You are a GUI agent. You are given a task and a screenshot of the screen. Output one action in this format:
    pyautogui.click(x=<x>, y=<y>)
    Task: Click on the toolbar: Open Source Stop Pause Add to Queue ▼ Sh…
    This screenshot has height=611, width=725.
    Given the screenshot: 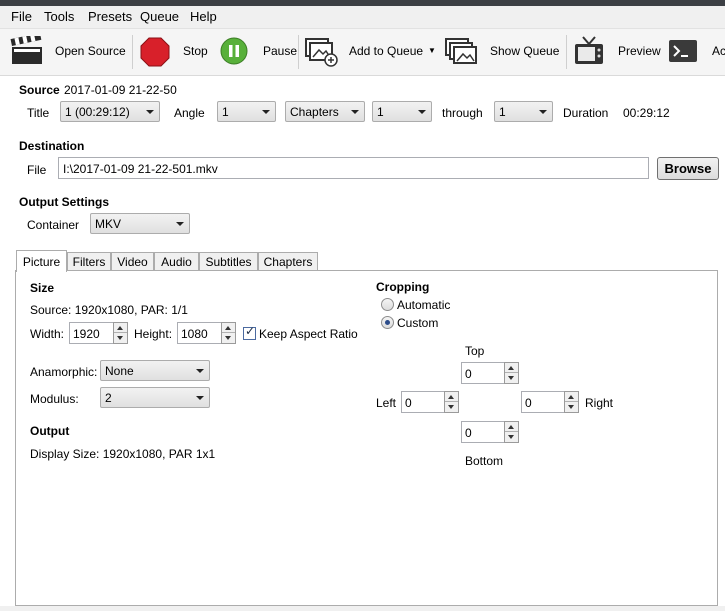 What is the action you would take?
    pyautogui.click(x=362, y=52)
    